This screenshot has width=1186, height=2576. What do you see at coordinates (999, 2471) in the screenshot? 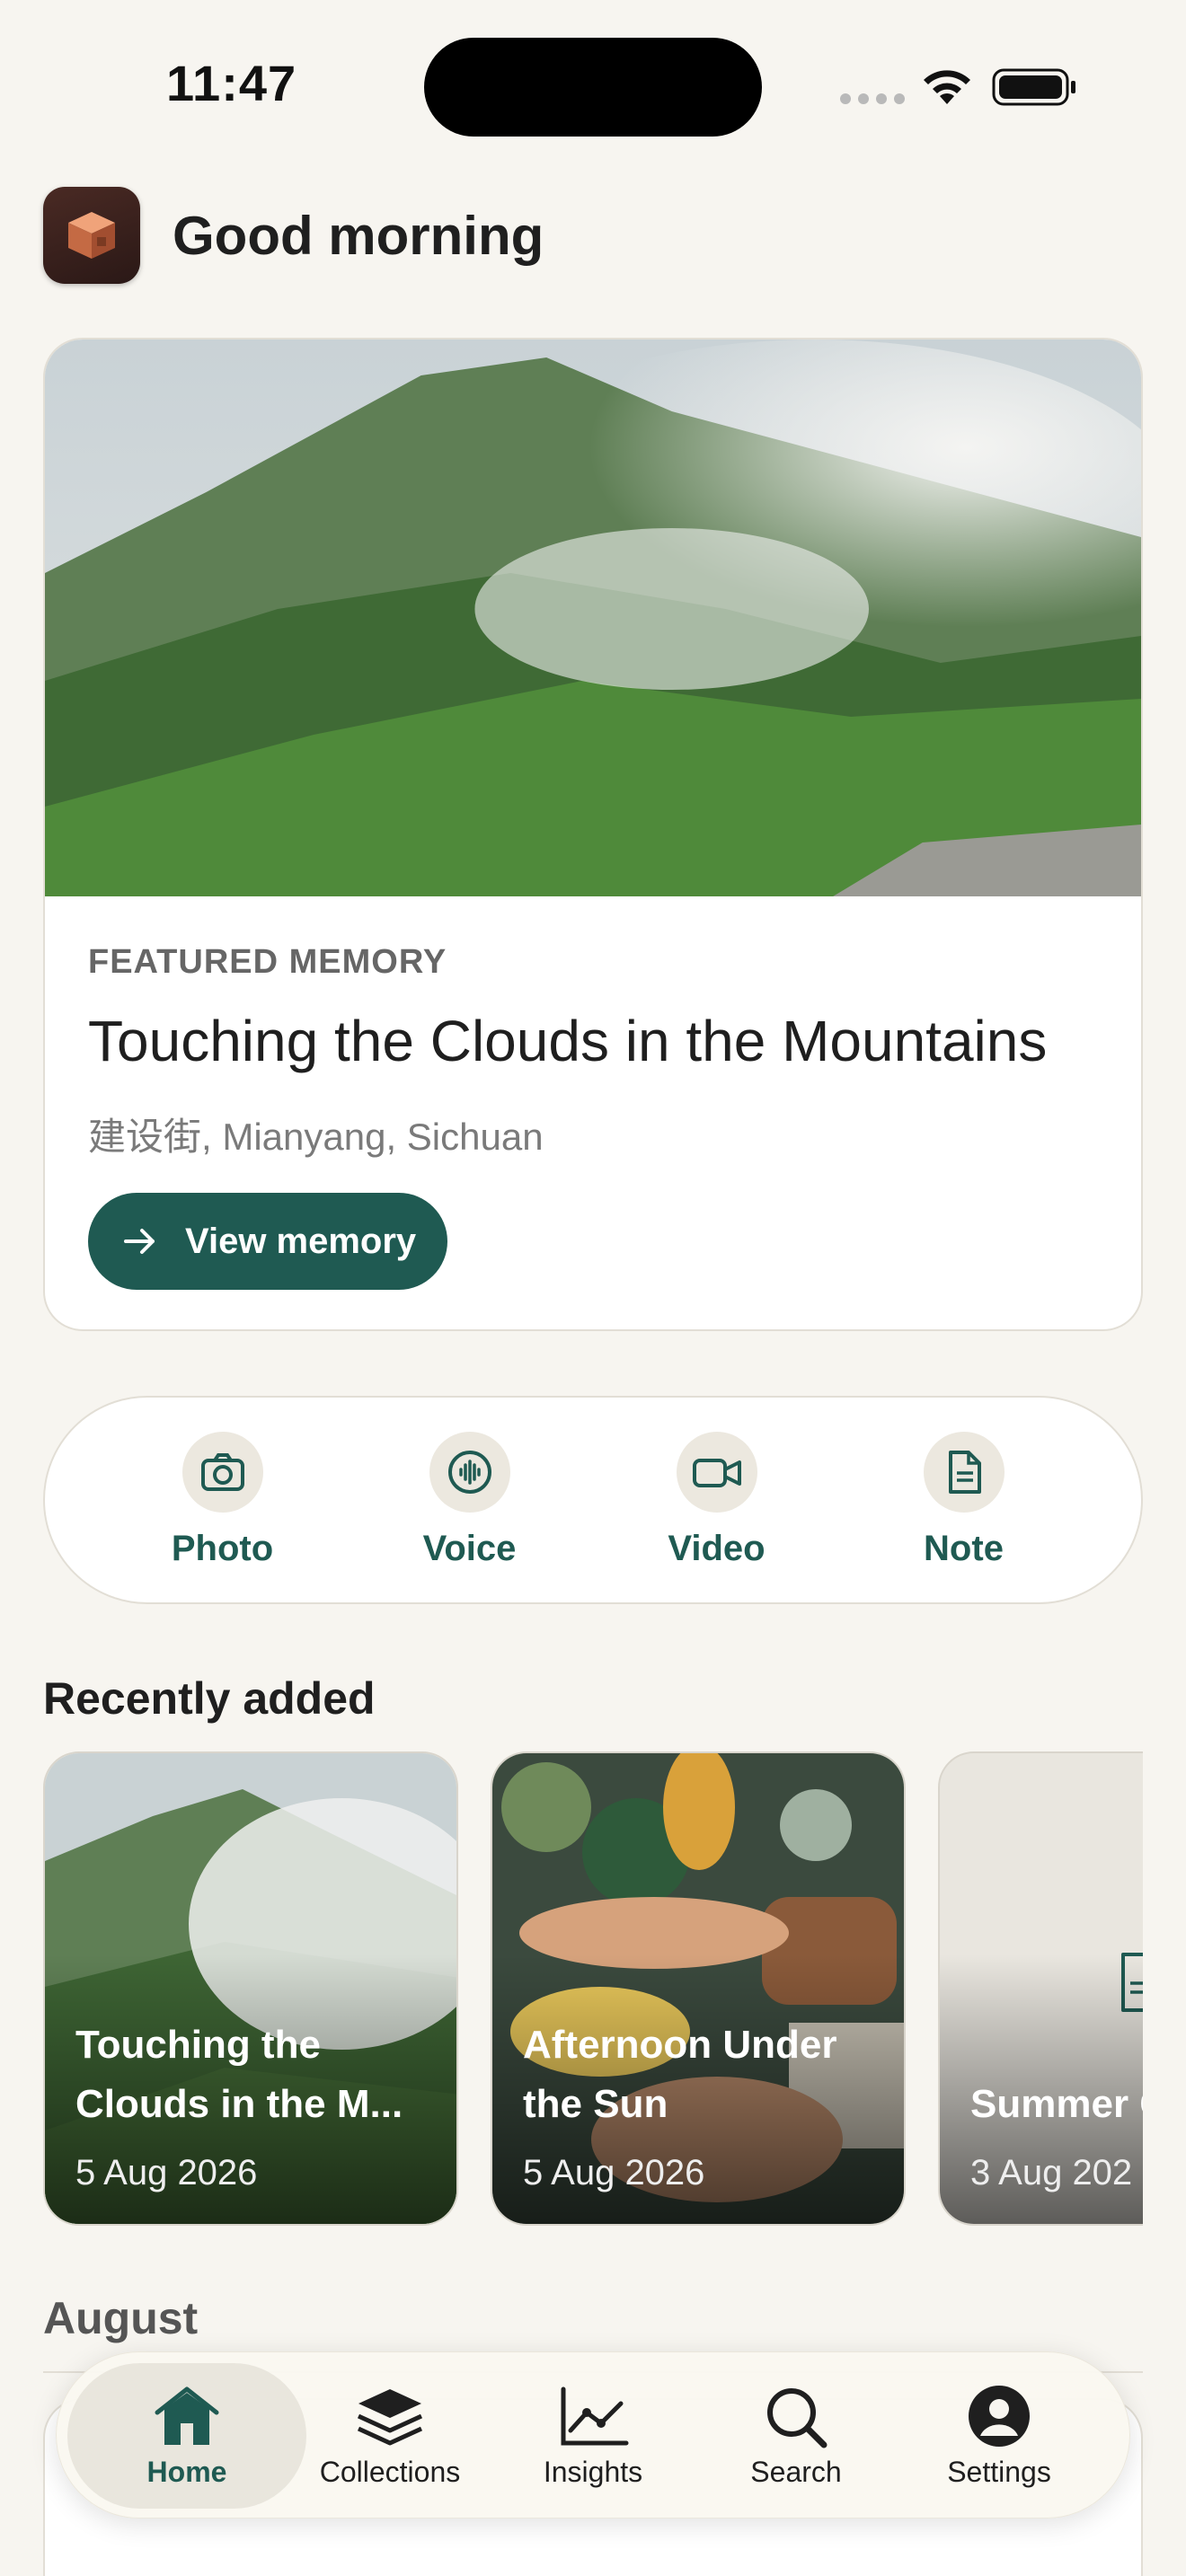
I see `tab-settings-label: Settings` at bounding box center [999, 2471].